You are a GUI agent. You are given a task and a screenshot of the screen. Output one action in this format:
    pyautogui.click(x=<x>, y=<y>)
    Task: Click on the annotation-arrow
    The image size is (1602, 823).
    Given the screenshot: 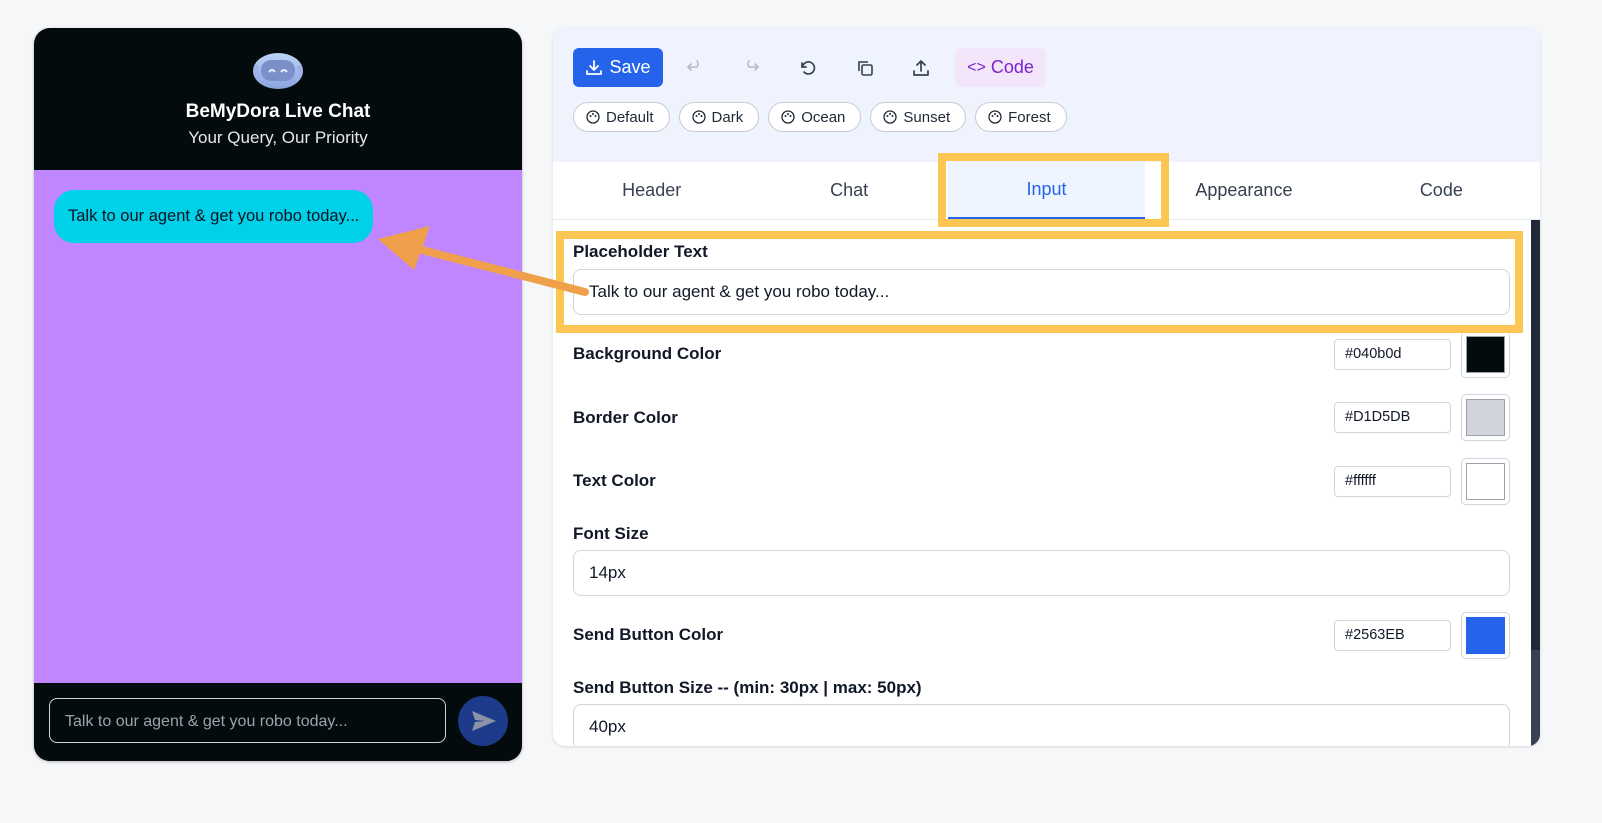 What is the action you would take?
    pyautogui.click(x=483, y=261)
    